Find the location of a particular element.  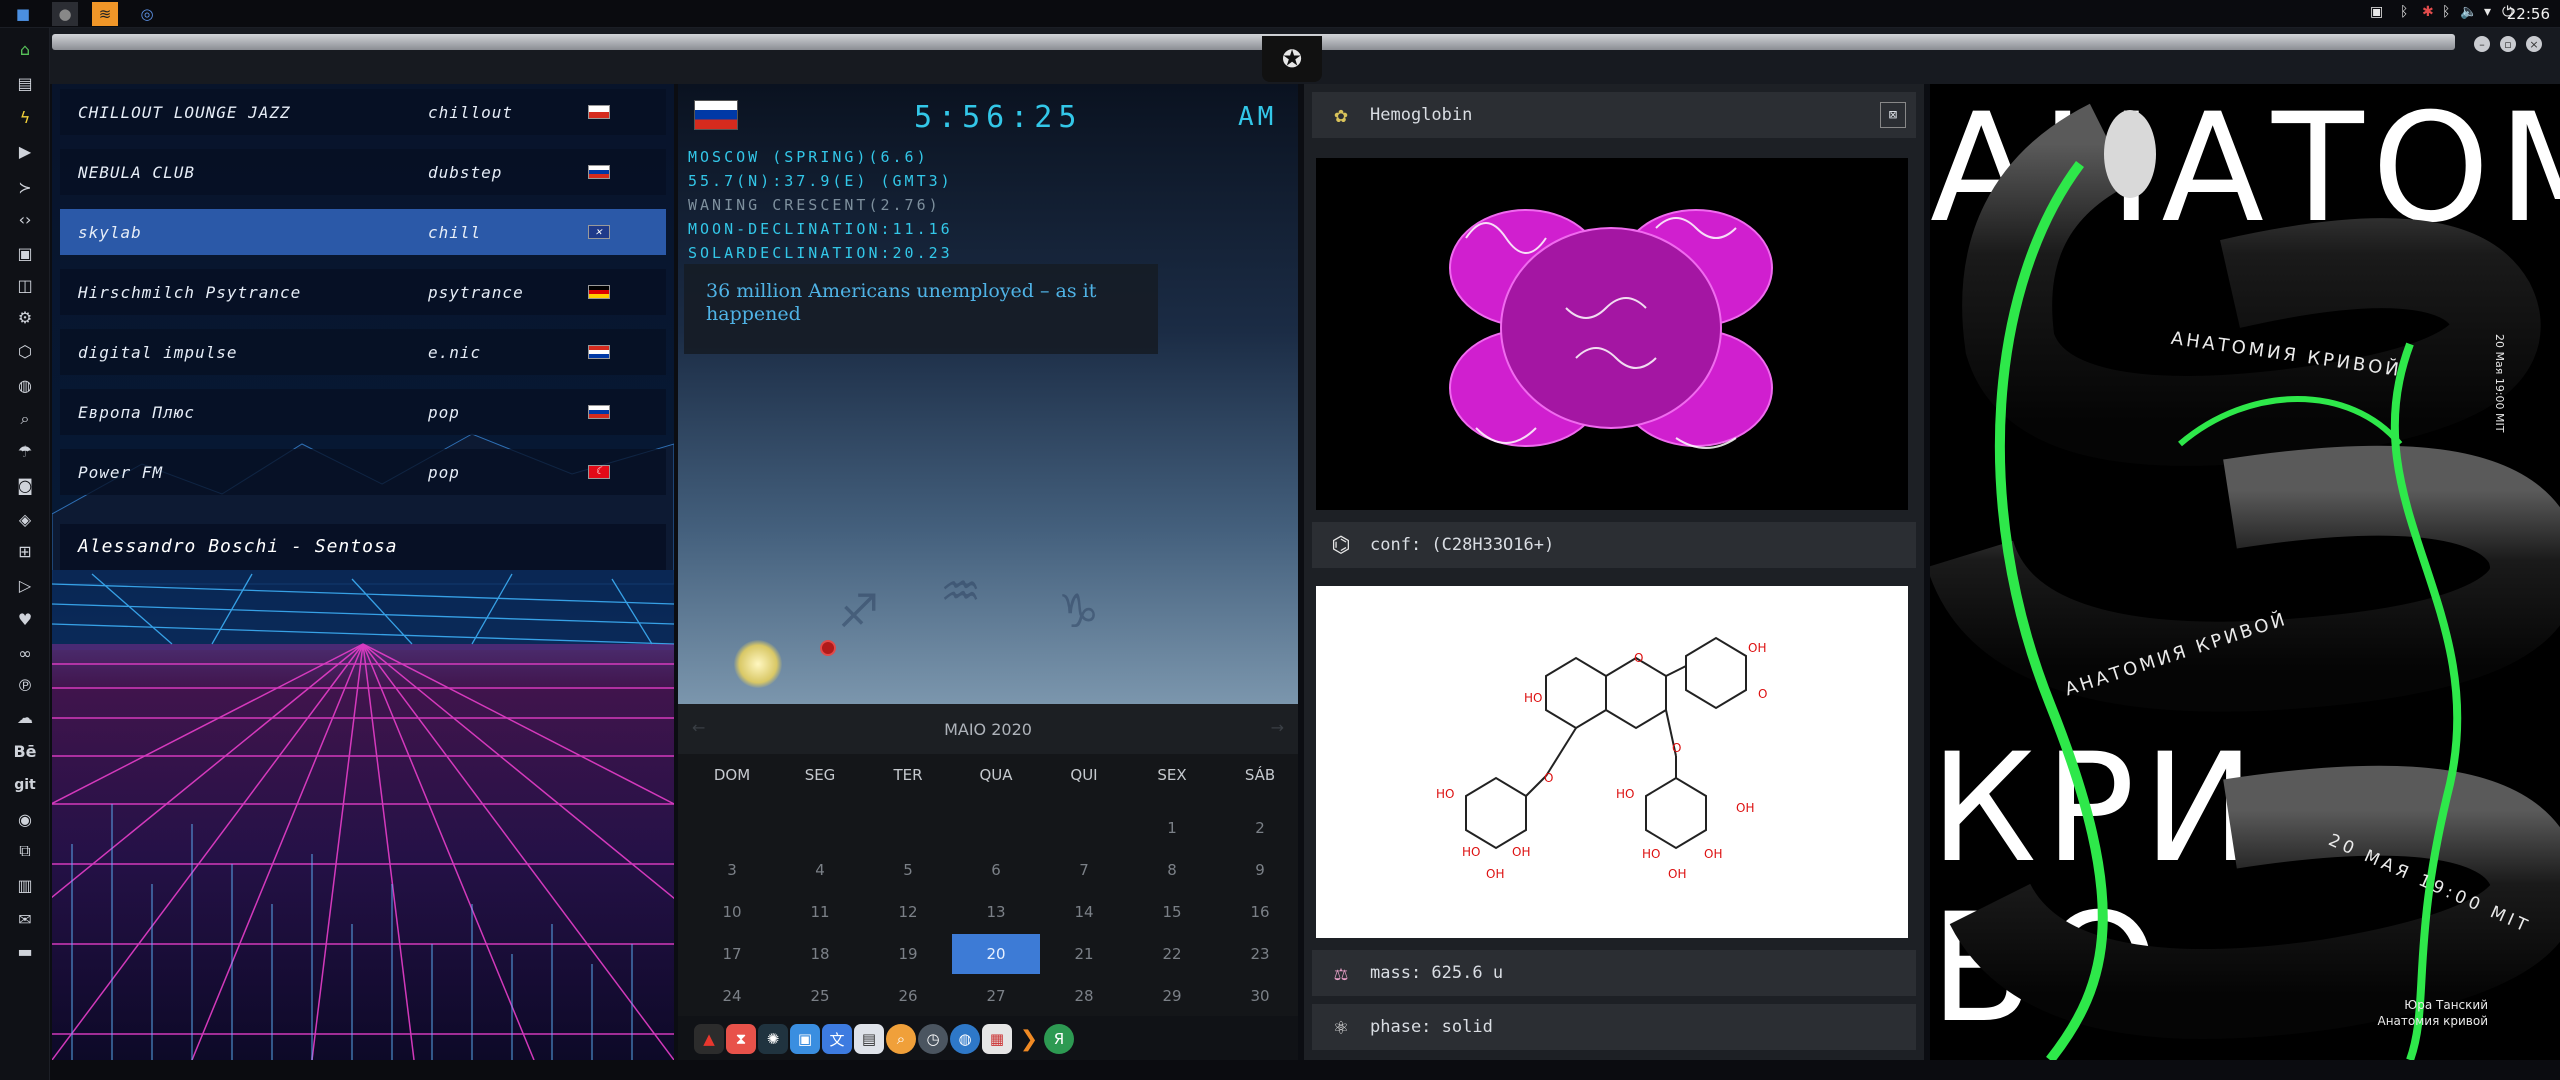

minimize-icon: – is located at coordinates (2482, 44).